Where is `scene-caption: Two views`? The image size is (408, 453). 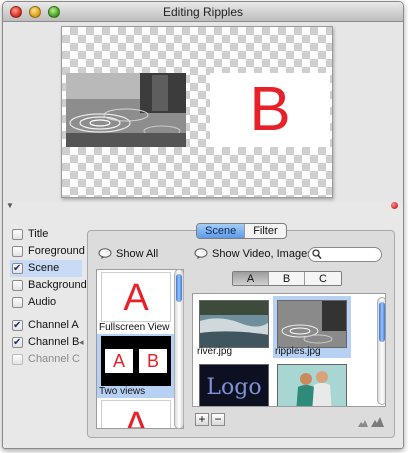 scene-caption: Two views is located at coordinates (122, 391).